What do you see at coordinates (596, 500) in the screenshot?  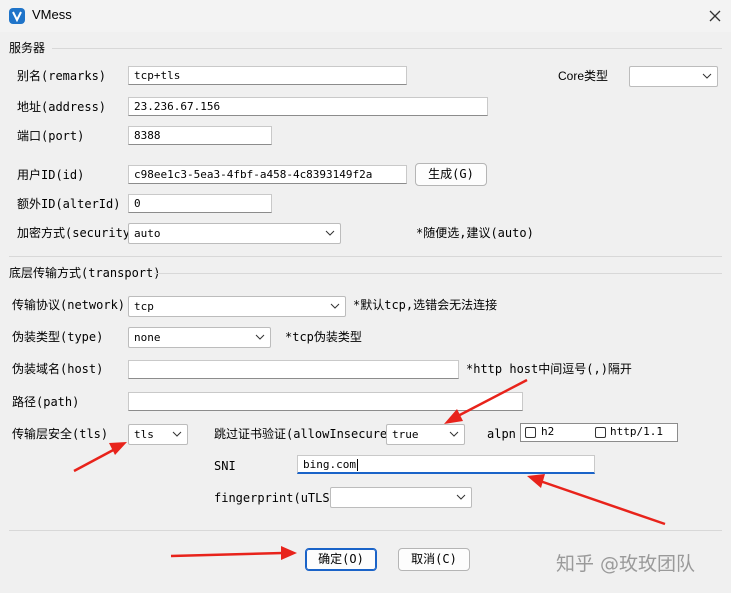 I see `annotation-arrow-sni` at bounding box center [596, 500].